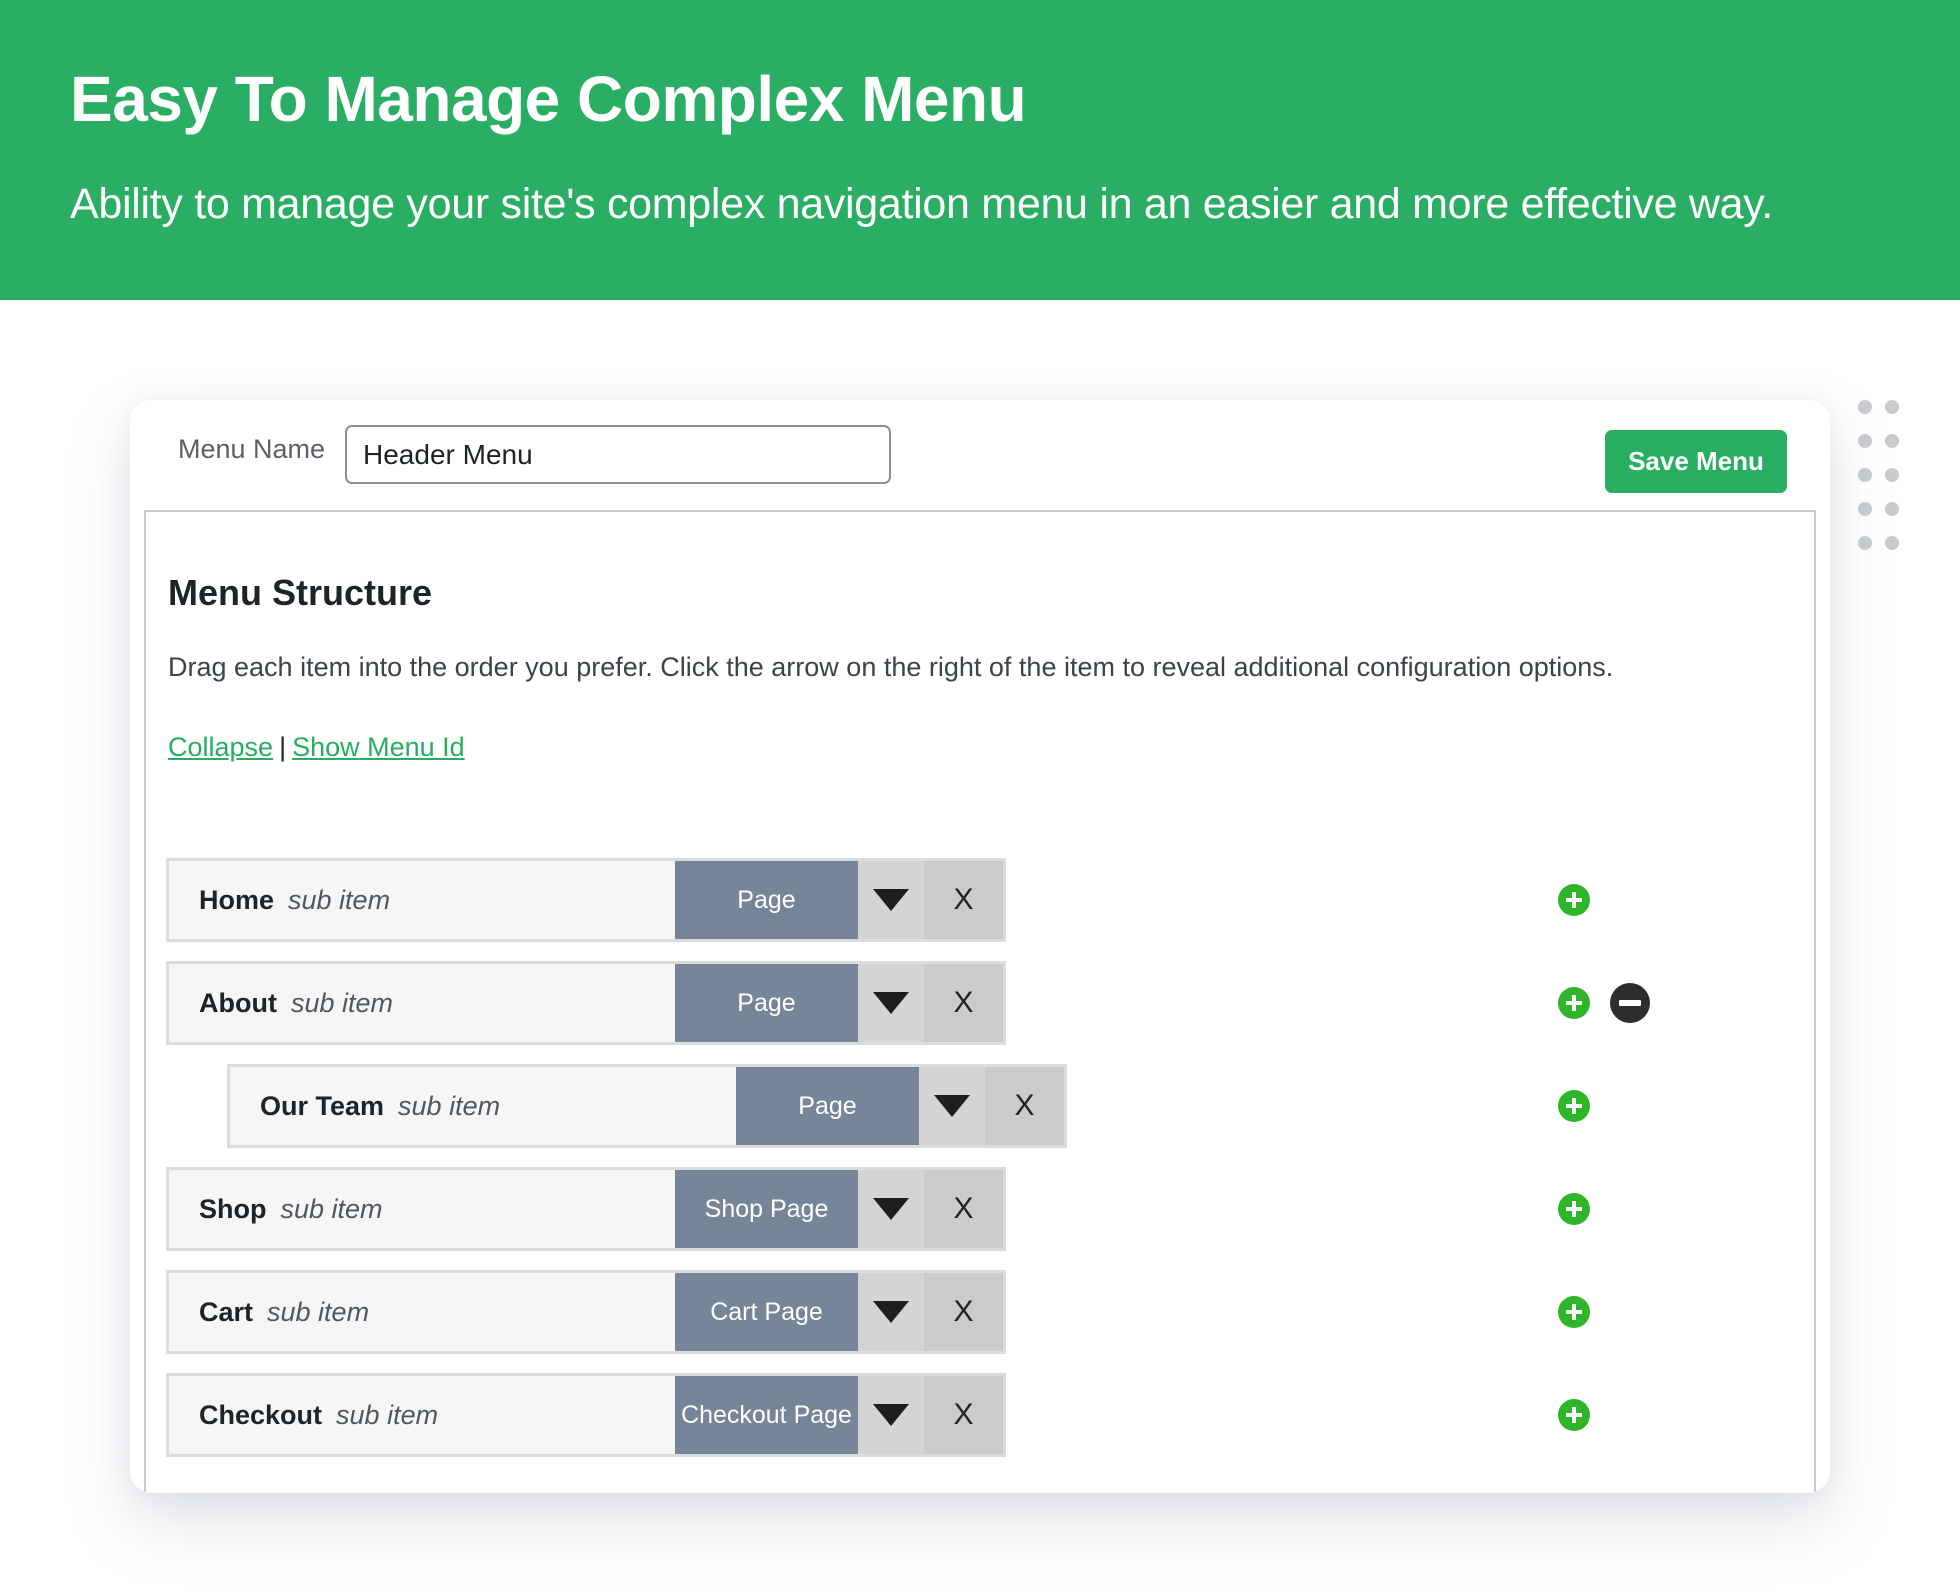 This screenshot has height=1594, width=1960. Describe the element at coordinates (238, 1002) in the screenshot. I see `menu-item-title: About` at that location.